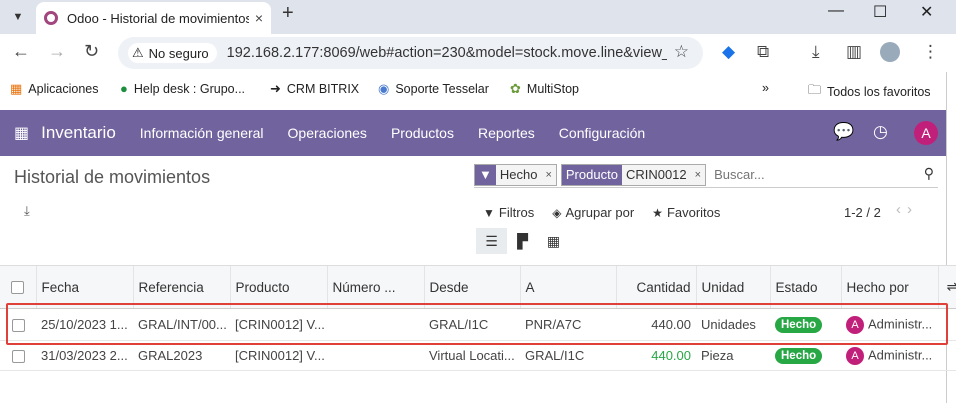 The image size is (956, 403). What do you see at coordinates (947, 324) in the screenshot?
I see `cell-empty` at bounding box center [947, 324].